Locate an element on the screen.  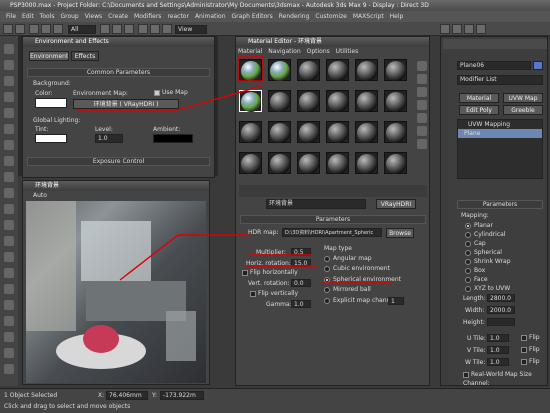
x-coord-label: X: is located at coordinates (101, 395).